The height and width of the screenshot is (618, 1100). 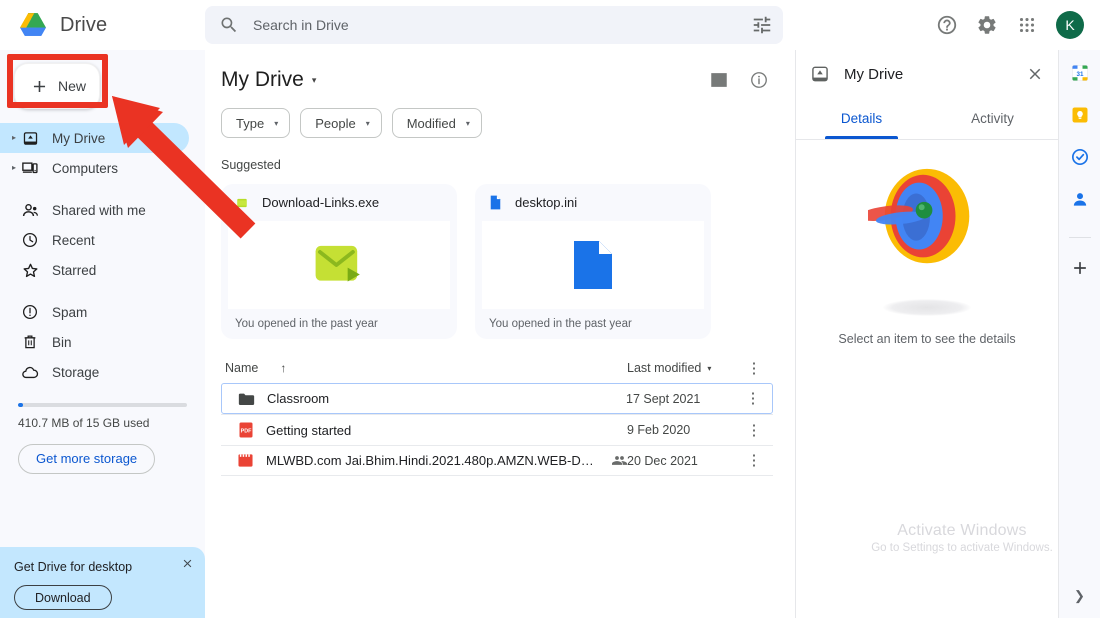 I want to click on google-drive-logo, so click(x=33, y=24).